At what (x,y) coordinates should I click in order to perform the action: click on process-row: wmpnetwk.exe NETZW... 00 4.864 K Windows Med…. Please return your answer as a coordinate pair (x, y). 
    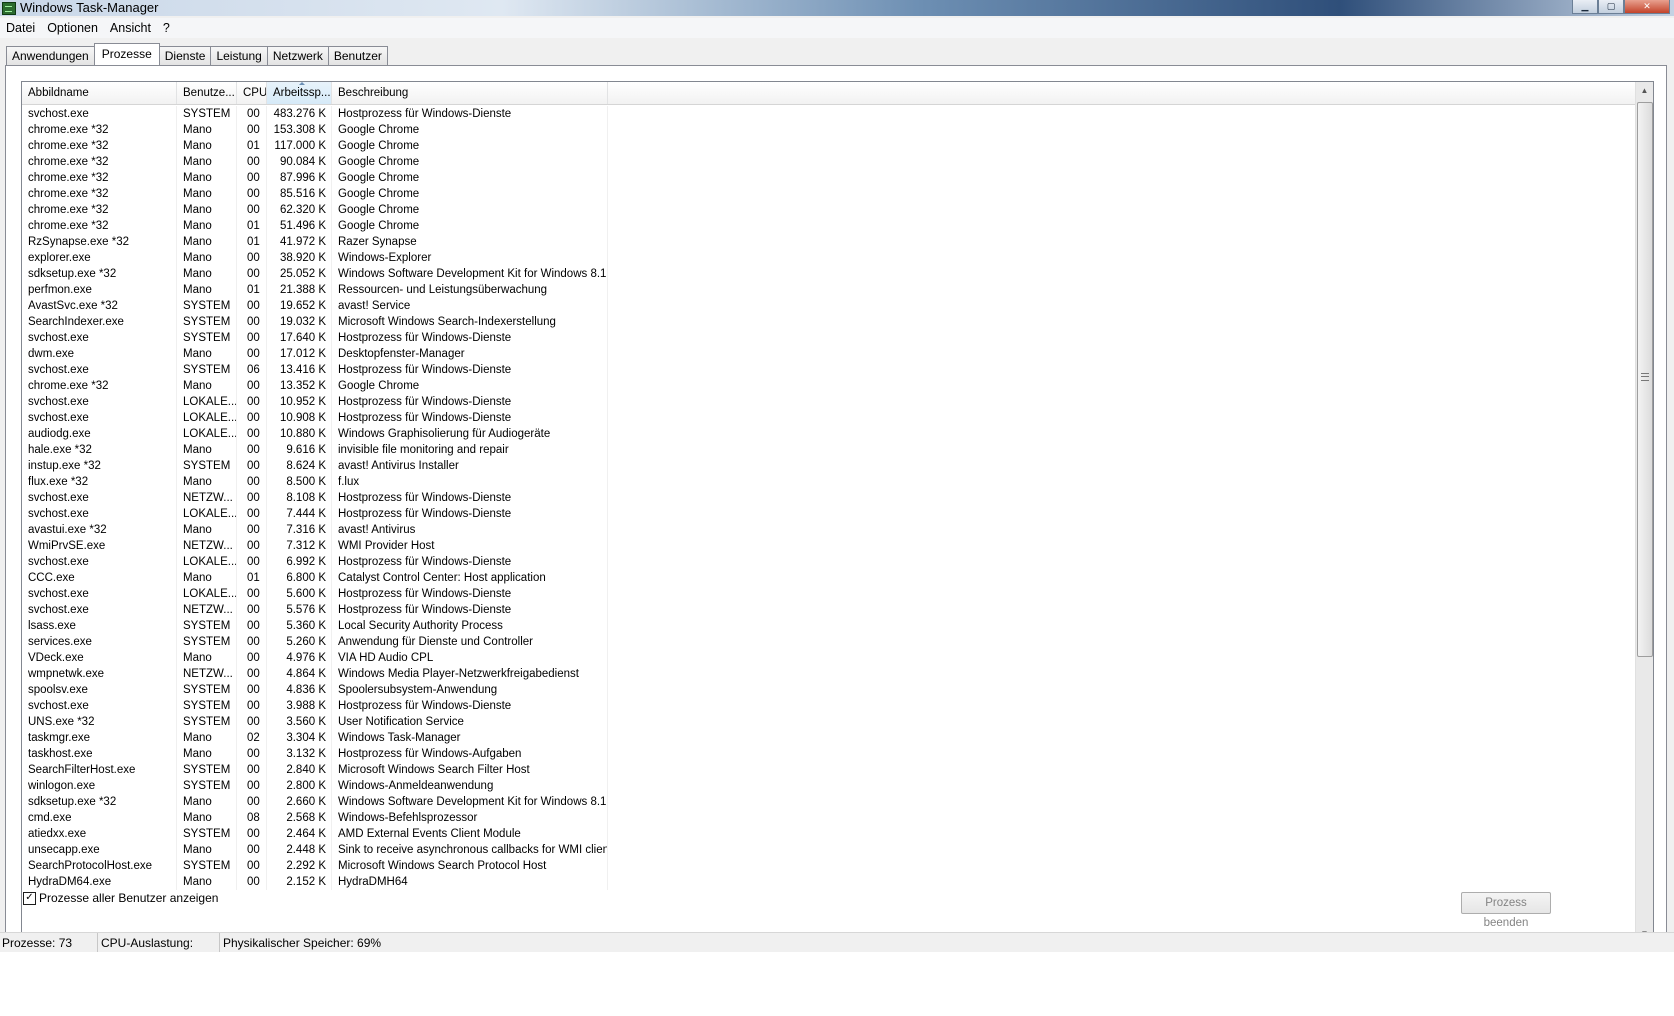
    Looking at the image, I should click on (828, 674).